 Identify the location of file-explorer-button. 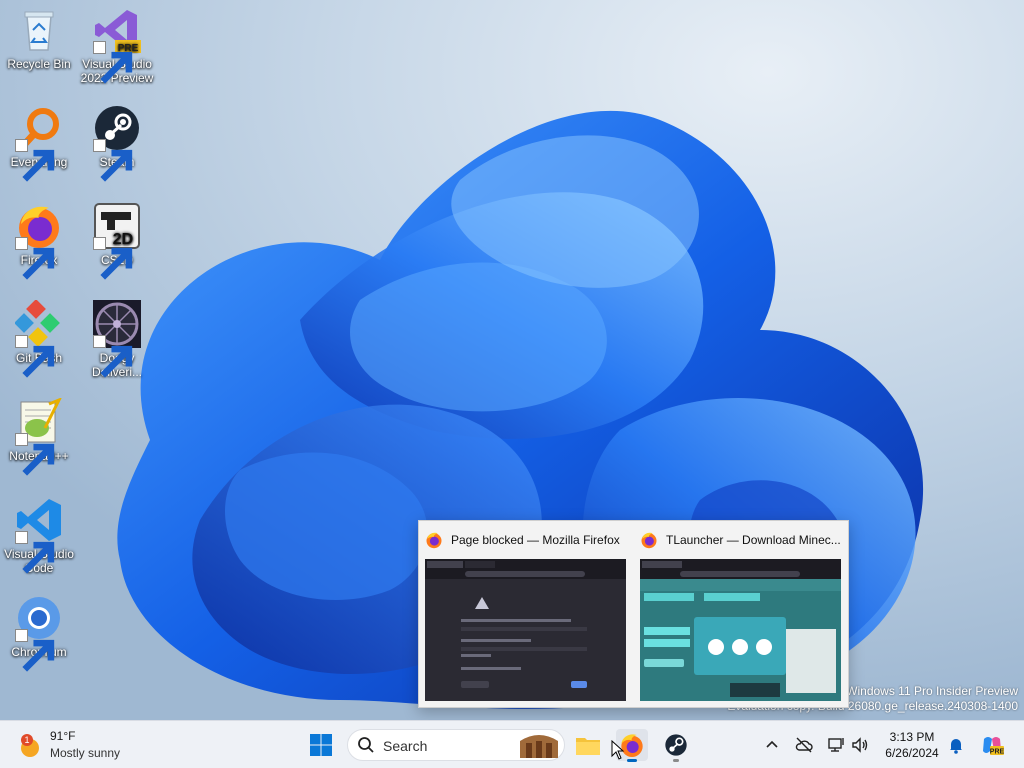
(588, 745).